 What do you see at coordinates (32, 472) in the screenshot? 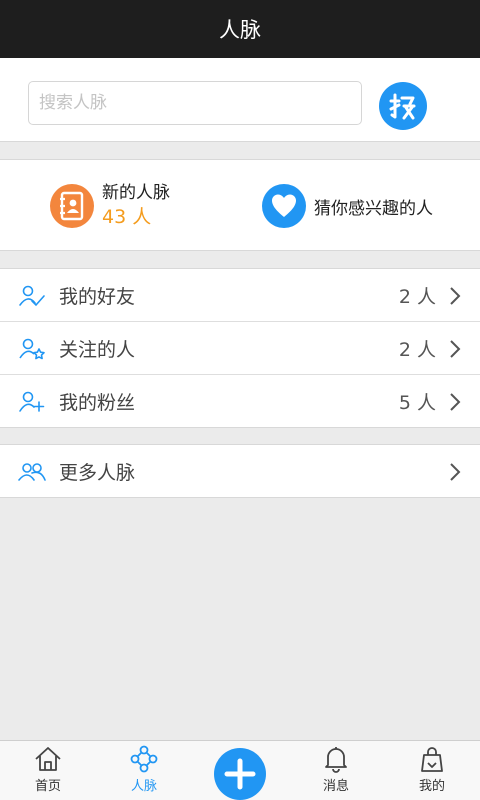
I see `users-group-icon` at bounding box center [32, 472].